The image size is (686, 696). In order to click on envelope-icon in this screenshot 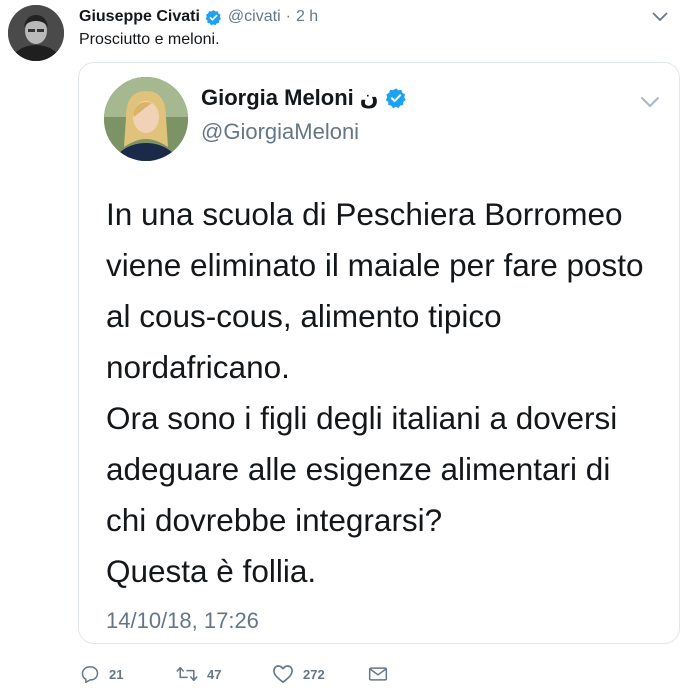, I will do `click(378, 674)`.